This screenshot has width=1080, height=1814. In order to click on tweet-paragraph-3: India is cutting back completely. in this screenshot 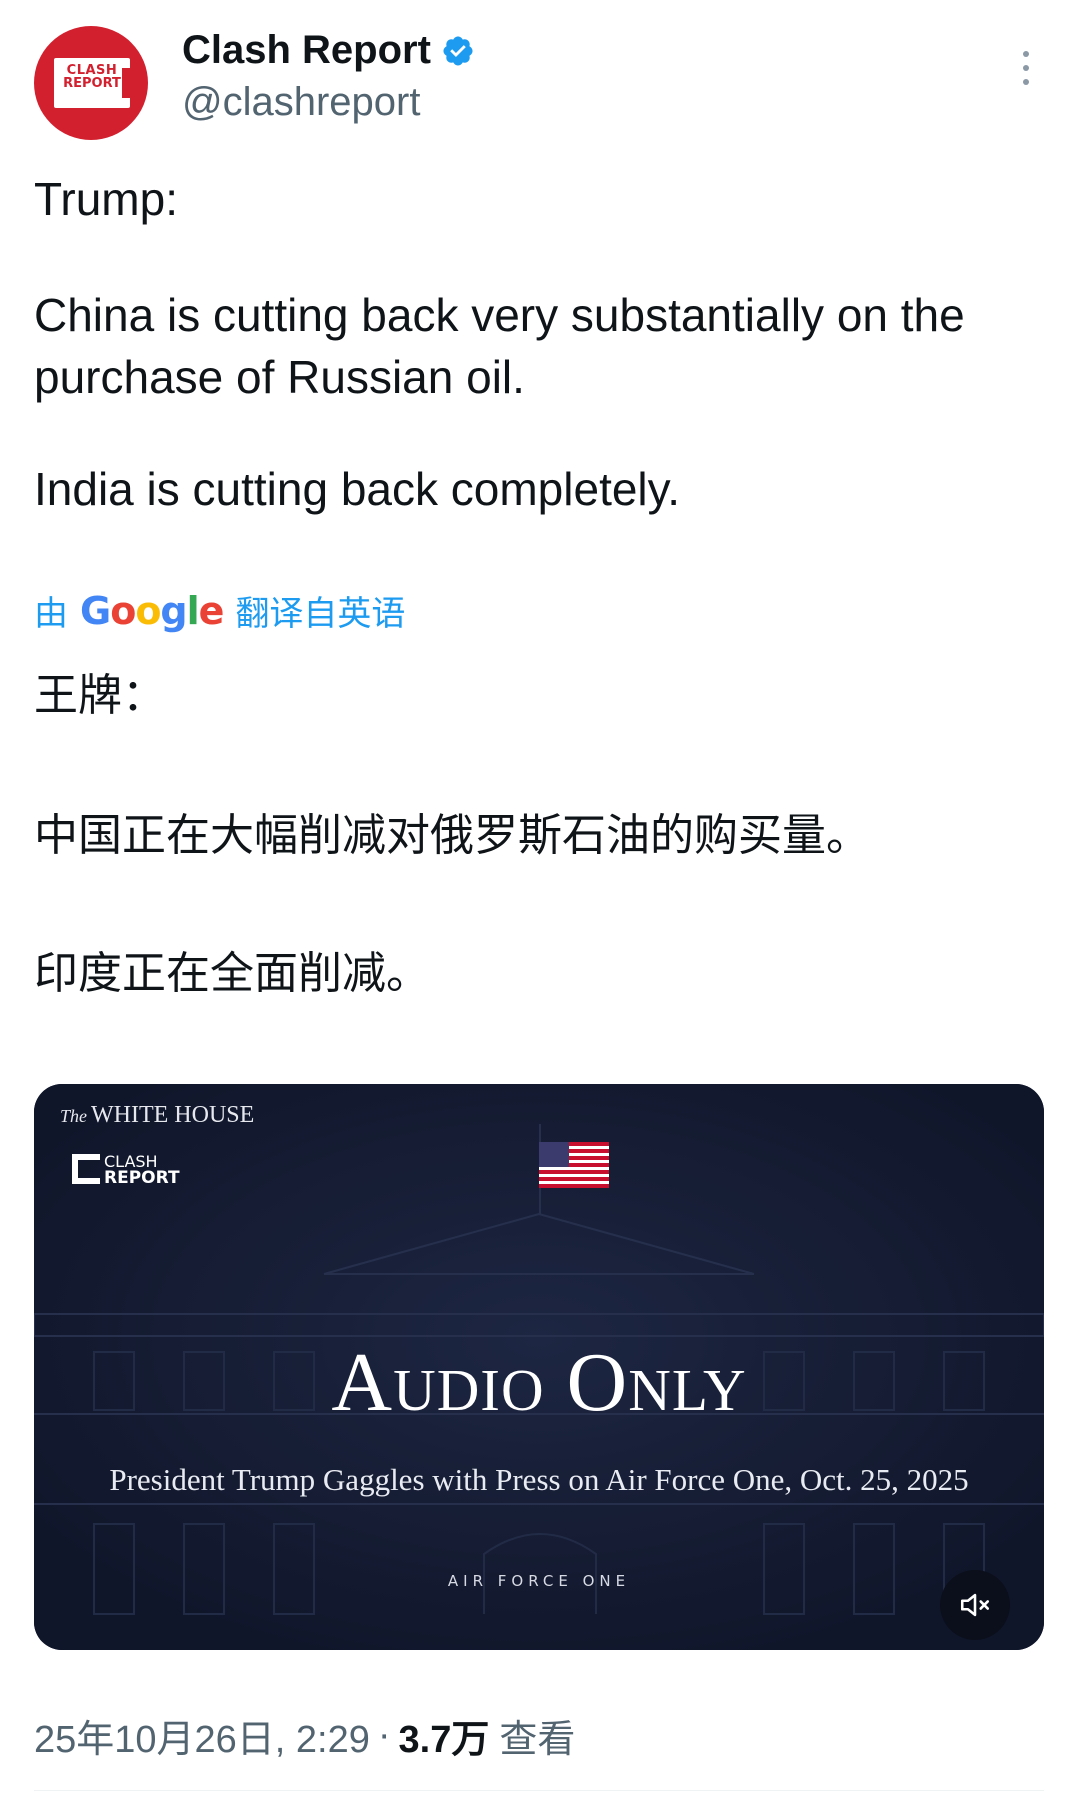, I will do `click(357, 489)`.